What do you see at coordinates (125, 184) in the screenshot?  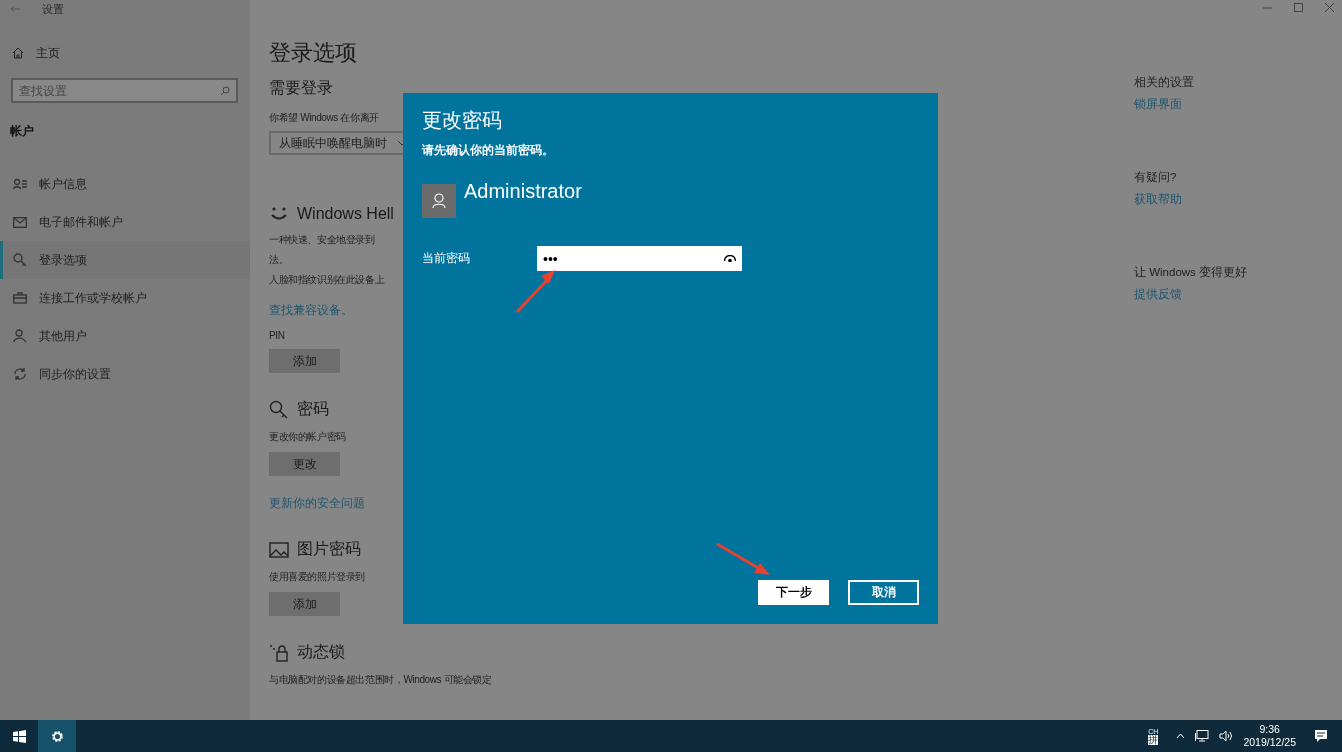 I see `nav-item: 帐户信息` at bounding box center [125, 184].